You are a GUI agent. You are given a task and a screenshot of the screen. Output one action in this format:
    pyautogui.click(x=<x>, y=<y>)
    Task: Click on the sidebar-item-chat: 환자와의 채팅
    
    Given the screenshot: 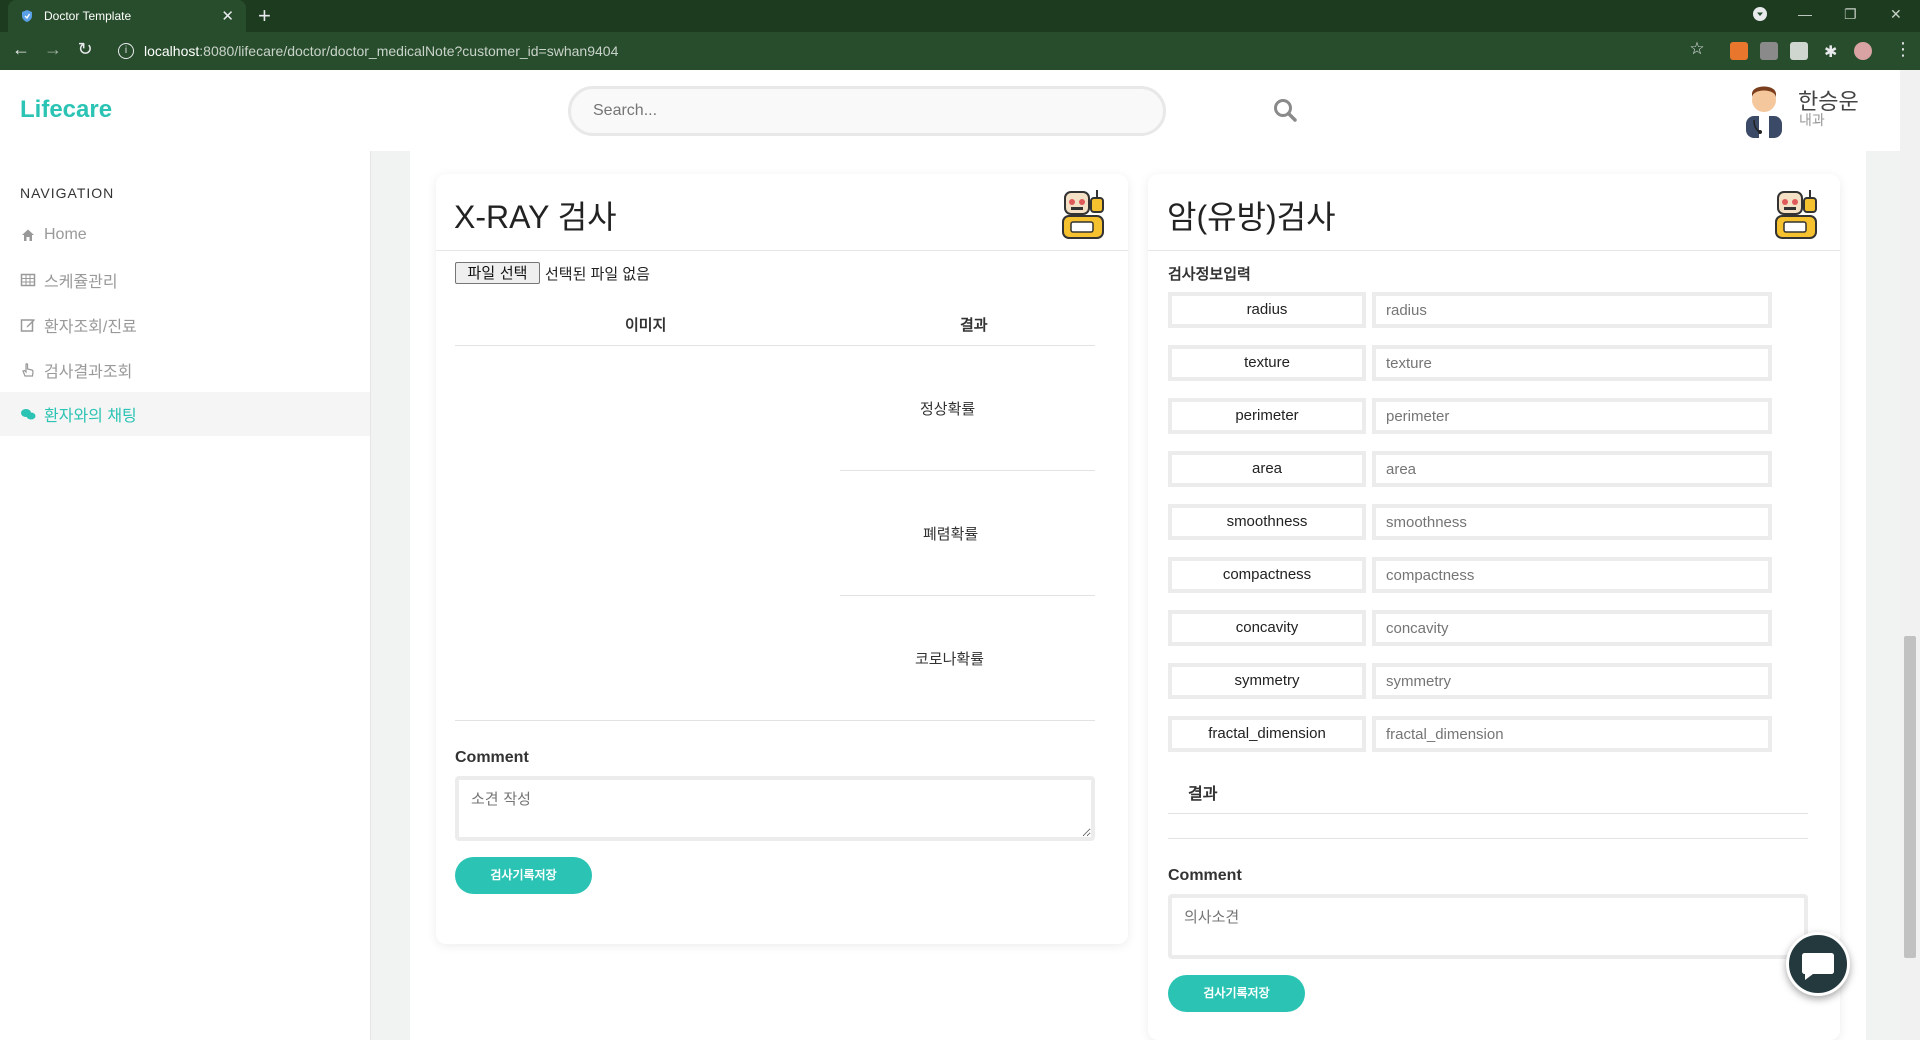 What is the action you would take?
    pyautogui.click(x=185, y=414)
    